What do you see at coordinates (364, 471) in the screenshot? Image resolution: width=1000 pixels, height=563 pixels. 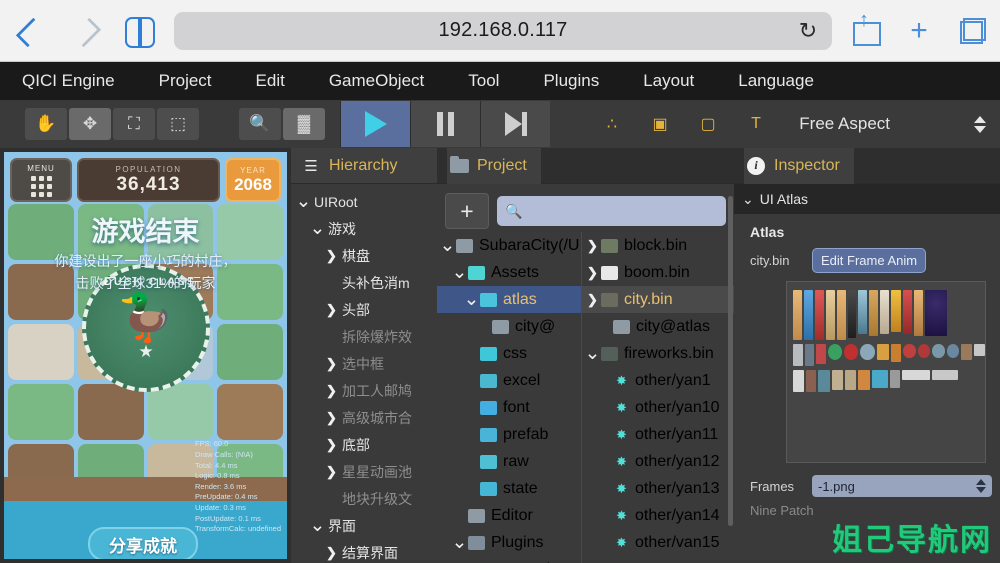 I see `hierarchy-node: 星星动画池` at bounding box center [364, 471].